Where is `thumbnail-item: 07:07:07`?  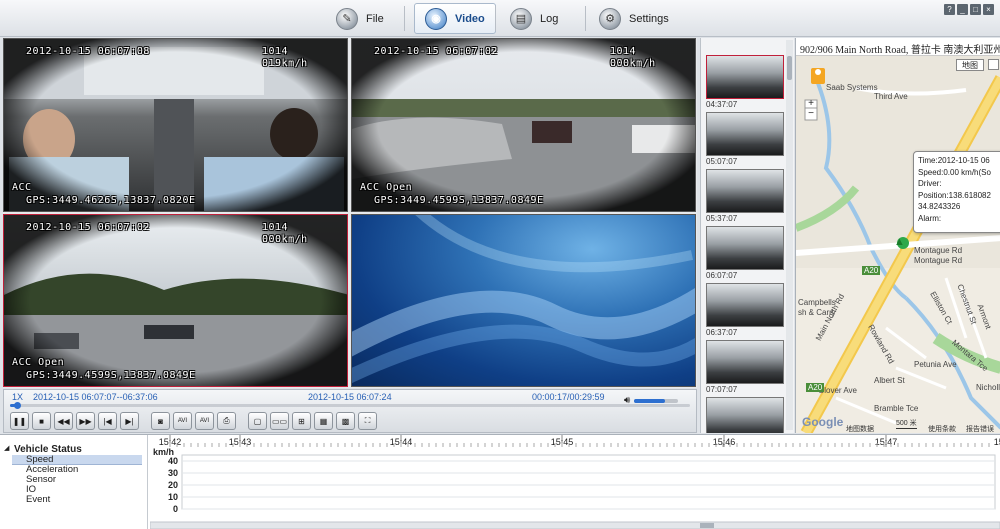
thumbnail-item: 07:07:07 is located at coordinates (745, 367).